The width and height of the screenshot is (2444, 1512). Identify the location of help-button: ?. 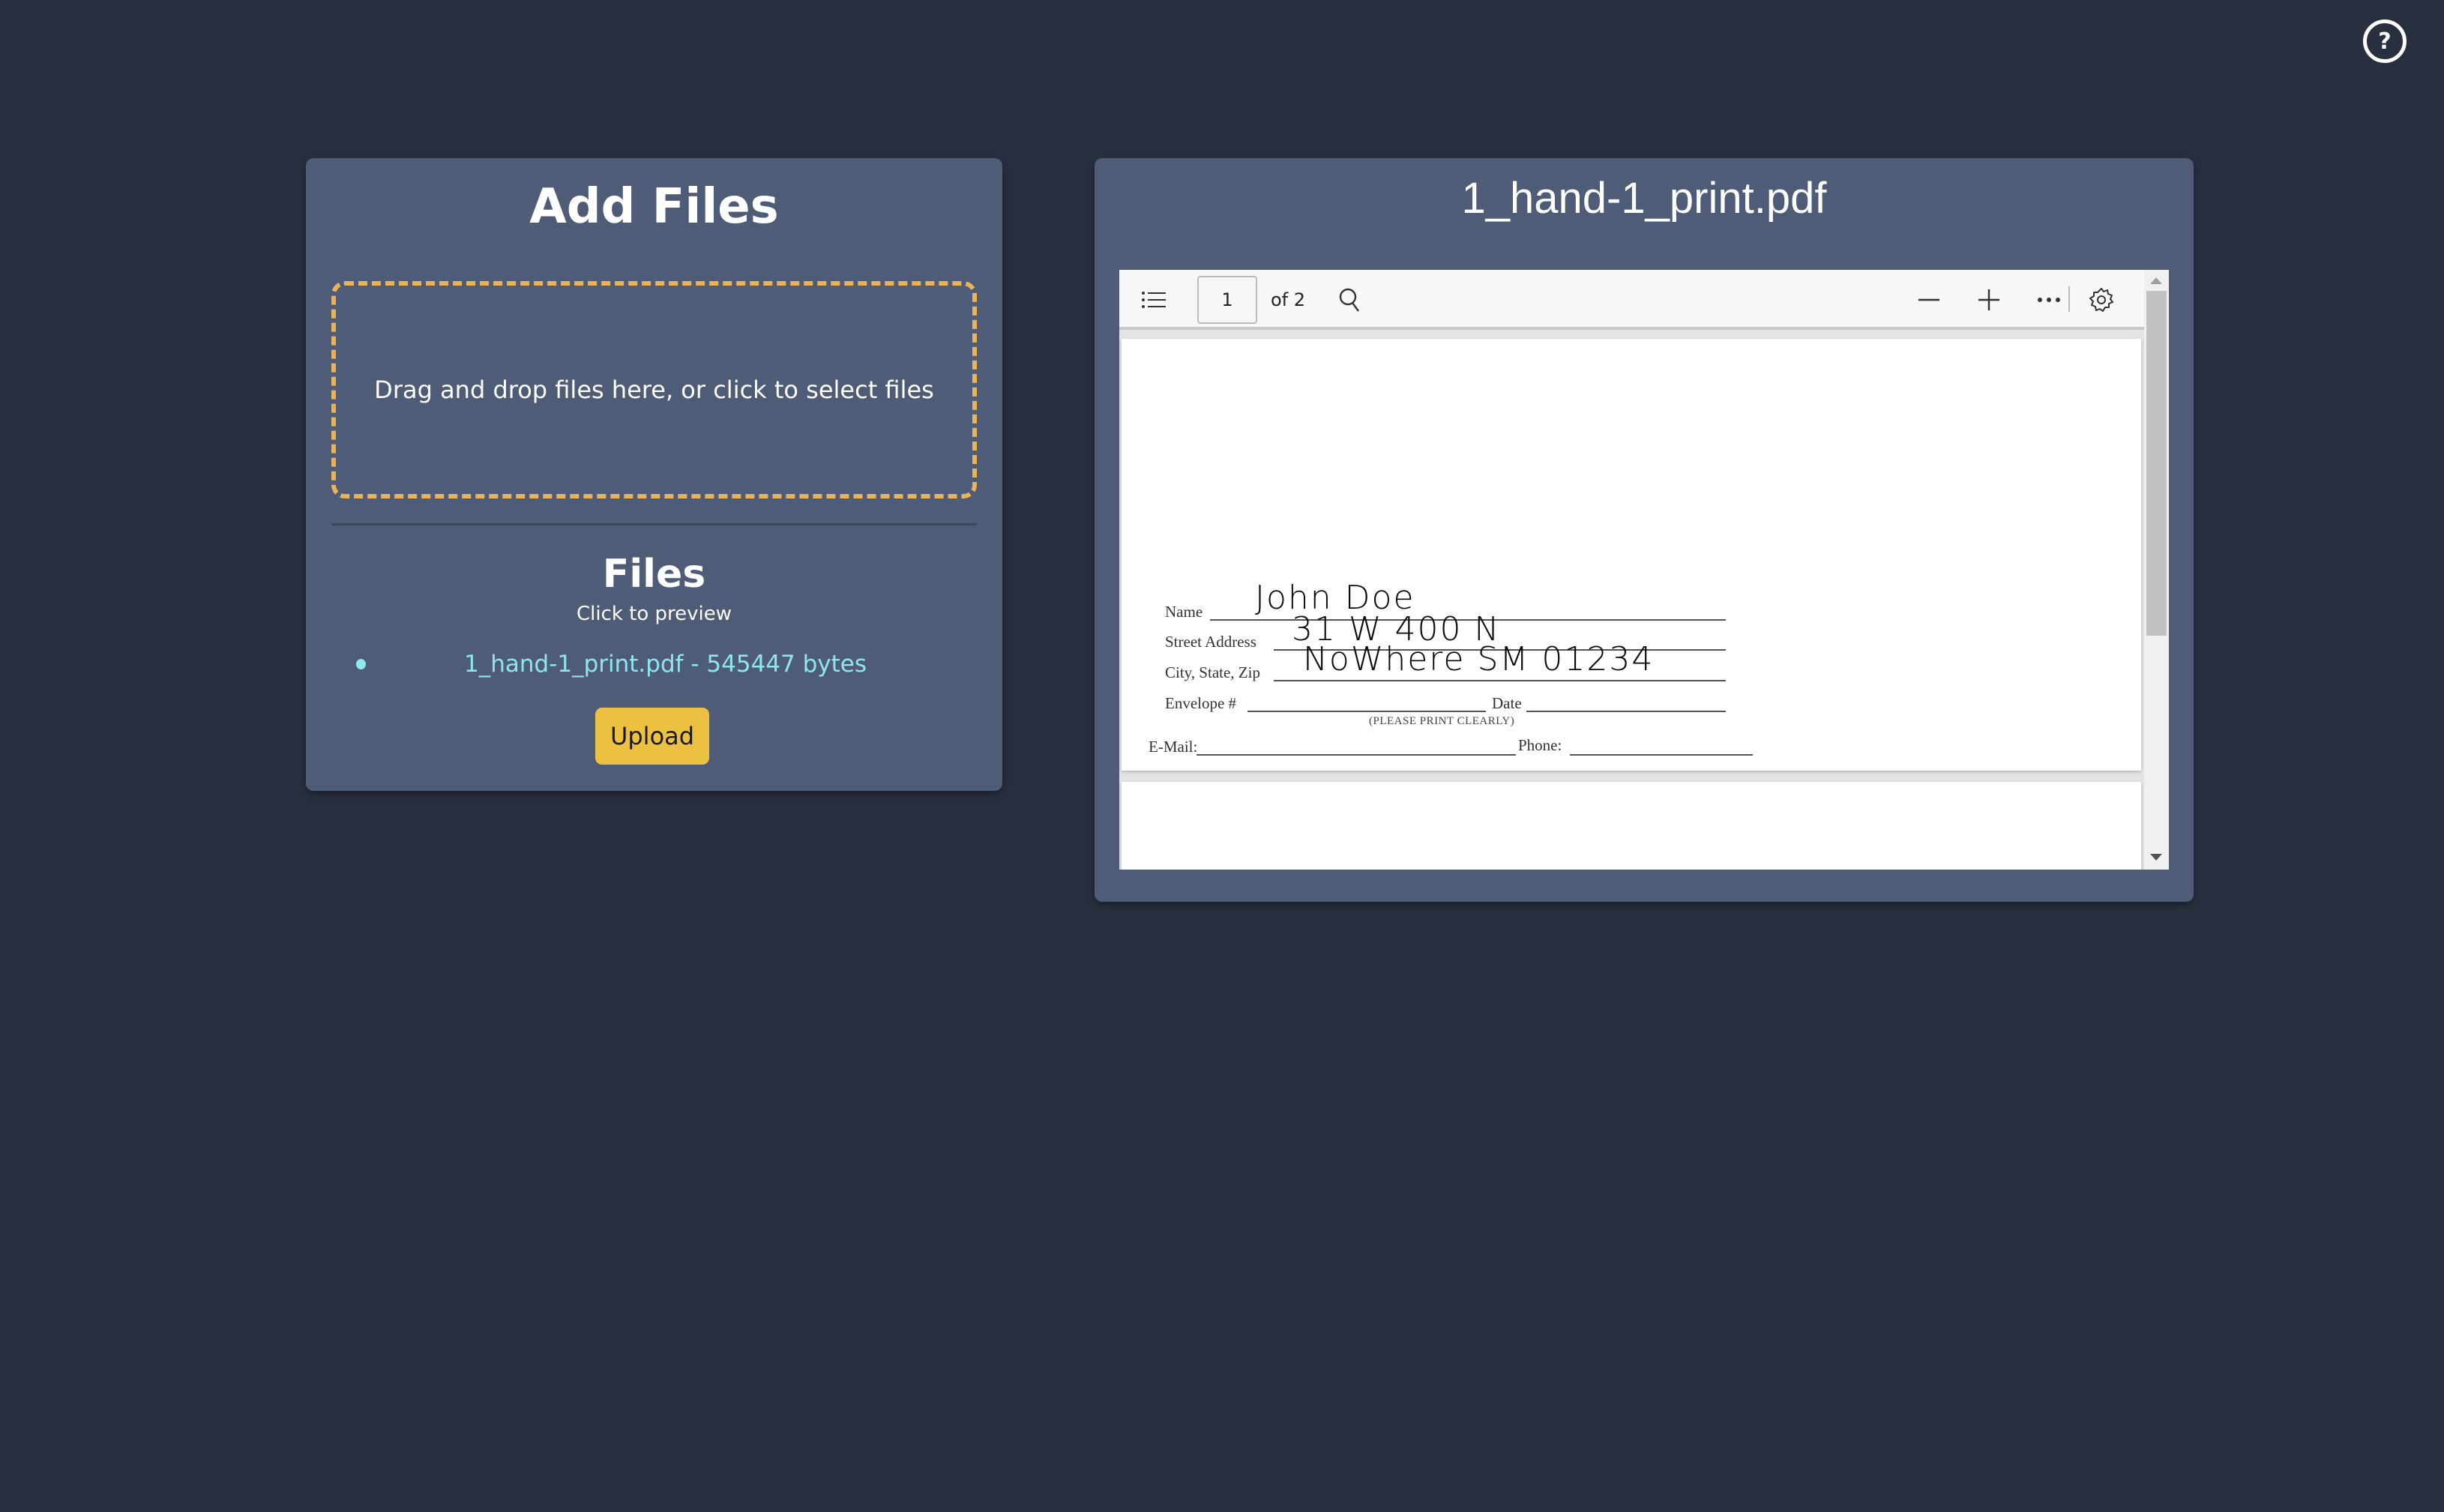
(2385, 41).